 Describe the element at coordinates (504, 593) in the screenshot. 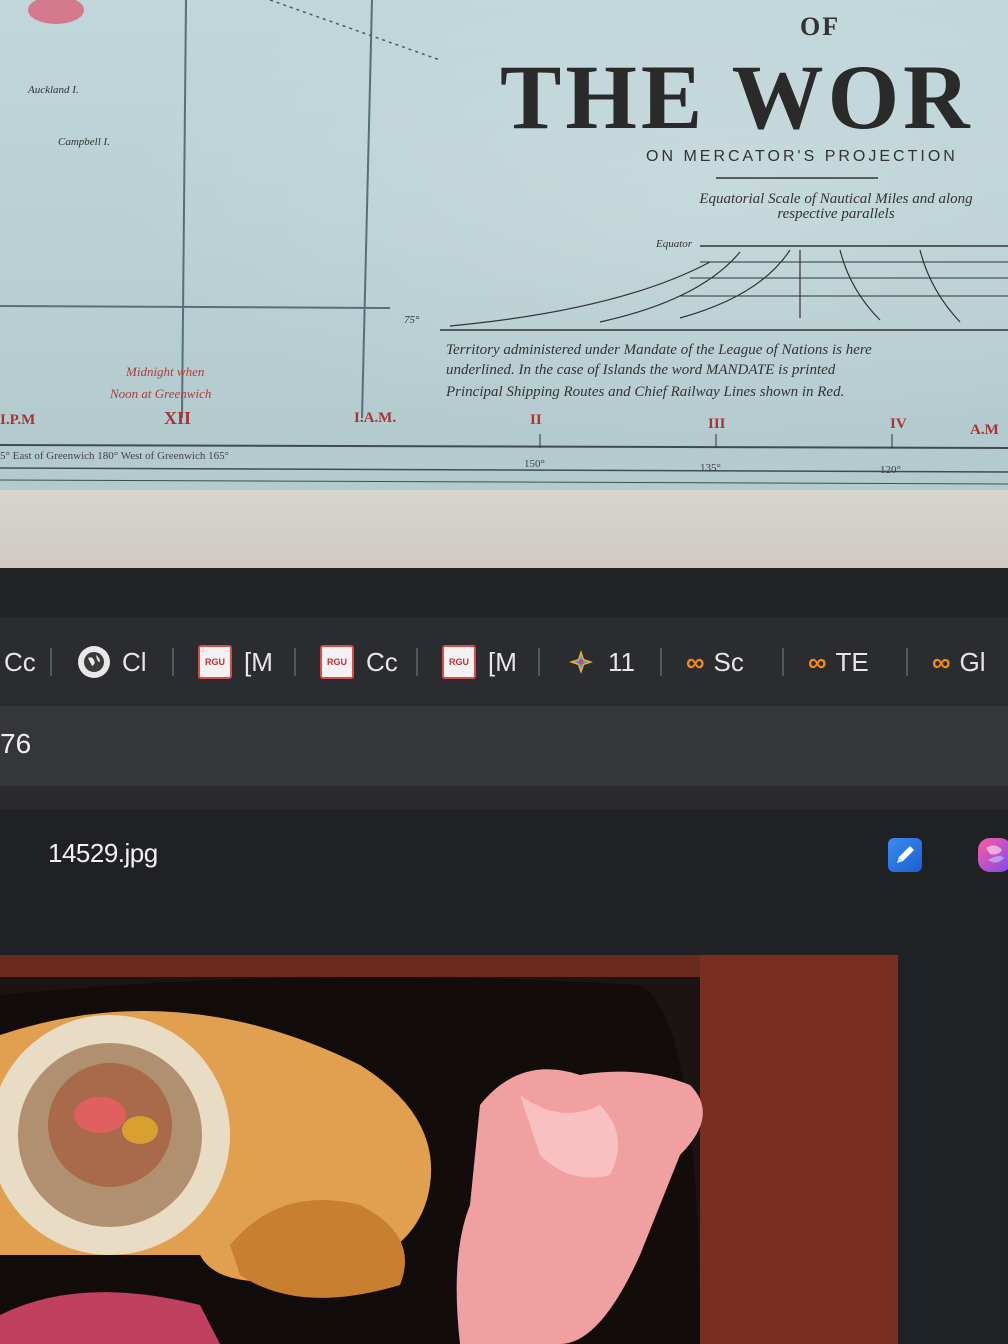

I see `monitor-bezel` at that location.